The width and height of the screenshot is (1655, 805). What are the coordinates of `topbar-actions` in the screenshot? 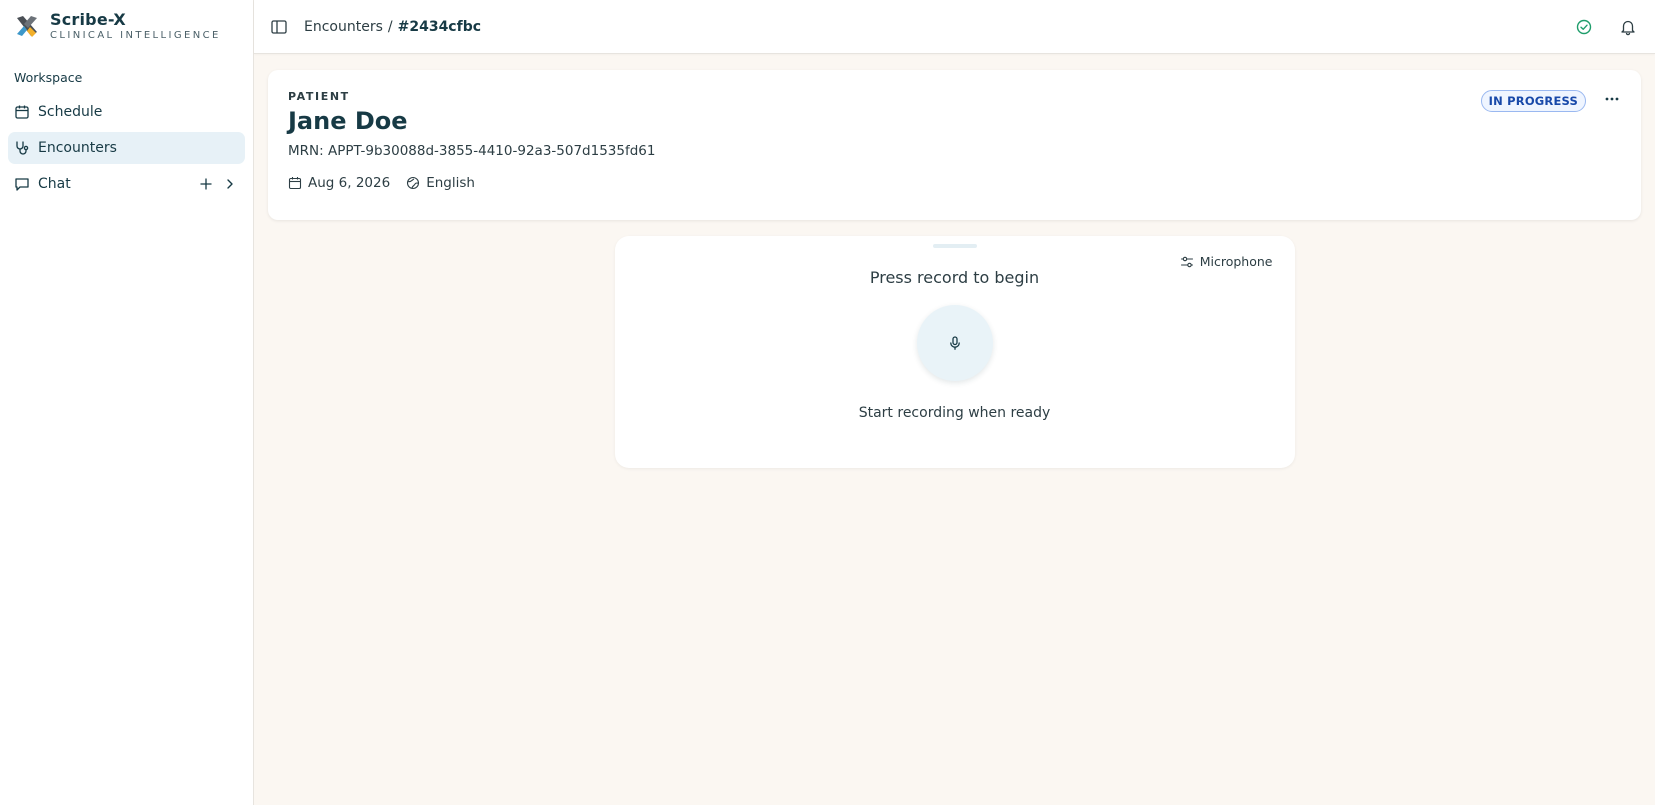 It's located at (1607, 27).